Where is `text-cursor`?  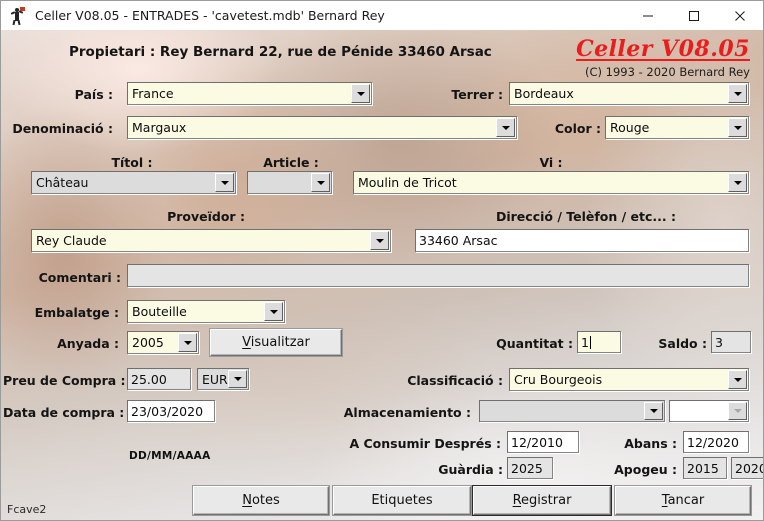
text-cursor is located at coordinates (590, 342).